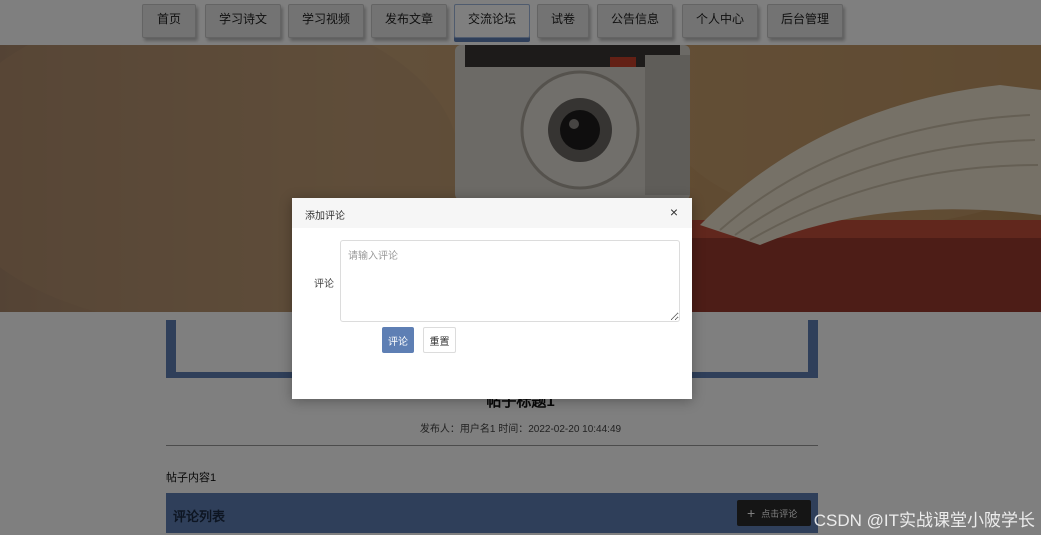  Describe the element at coordinates (325, 216) in the screenshot. I see `dialog-title: 添加评论` at that location.